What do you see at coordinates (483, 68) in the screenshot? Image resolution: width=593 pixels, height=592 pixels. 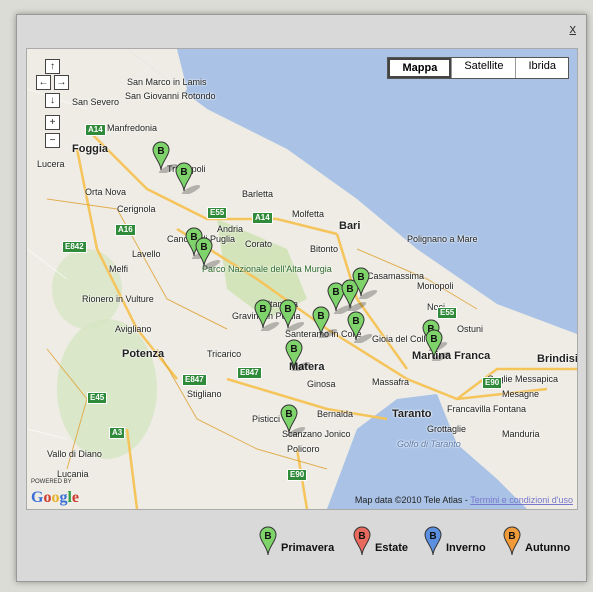 I see `map-type-satellite: Satellite` at bounding box center [483, 68].